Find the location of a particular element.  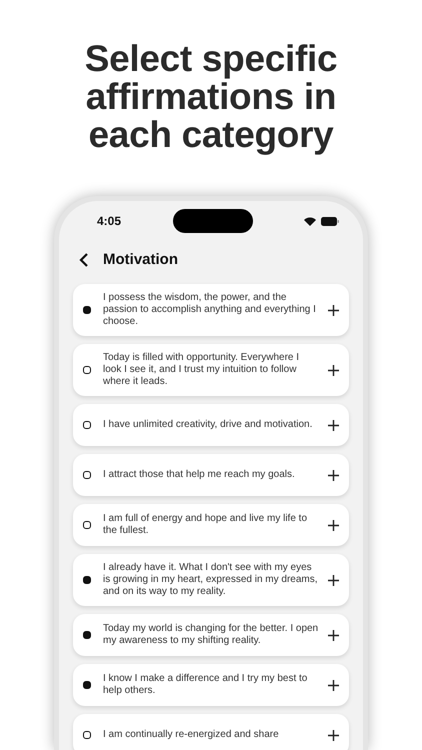

affirmation-card: I have unlimited creativity, drive and motivation. is located at coordinates (211, 425).